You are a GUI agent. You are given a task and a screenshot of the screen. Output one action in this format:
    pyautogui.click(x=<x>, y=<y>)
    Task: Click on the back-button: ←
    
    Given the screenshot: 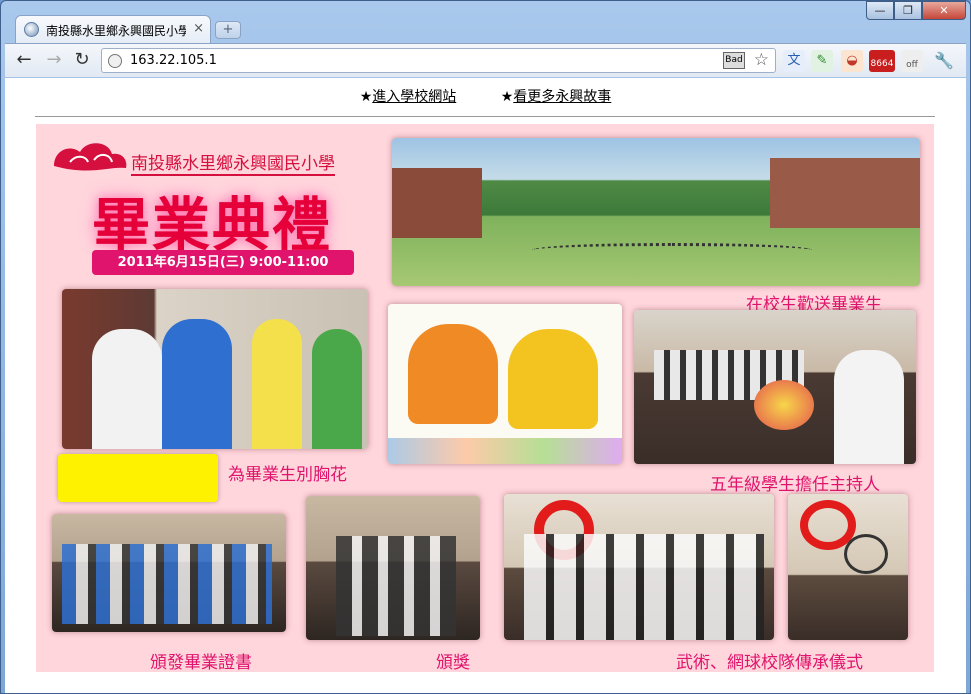 What is the action you would take?
    pyautogui.click(x=24, y=60)
    